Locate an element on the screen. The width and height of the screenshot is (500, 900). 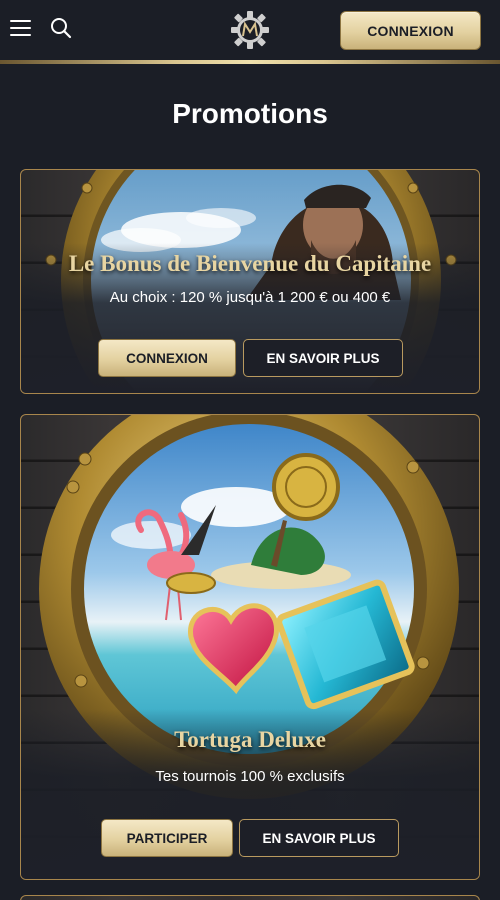
casino-logo-icon is located at coordinates (250, 30).